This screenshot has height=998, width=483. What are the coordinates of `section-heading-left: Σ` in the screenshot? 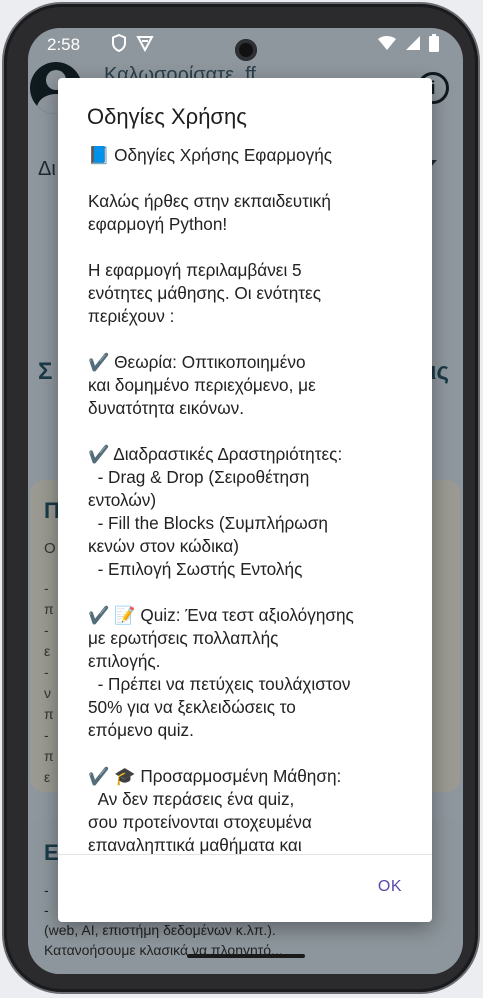 It's located at (45, 371).